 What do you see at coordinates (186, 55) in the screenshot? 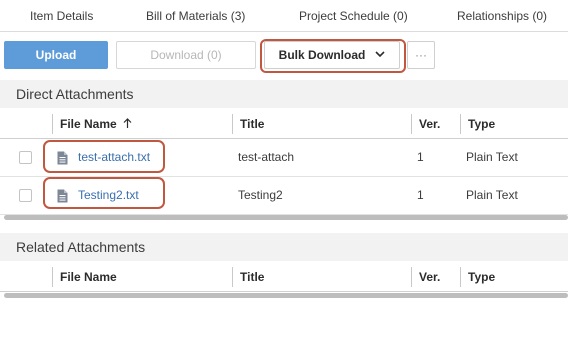
I see `download-button: Download (0)` at bounding box center [186, 55].